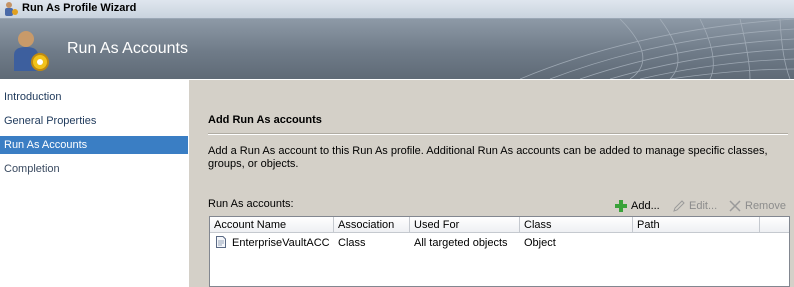 This screenshot has width=794, height=287. What do you see at coordinates (265, 120) in the screenshot?
I see `section-title: Add Run As accounts` at bounding box center [265, 120].